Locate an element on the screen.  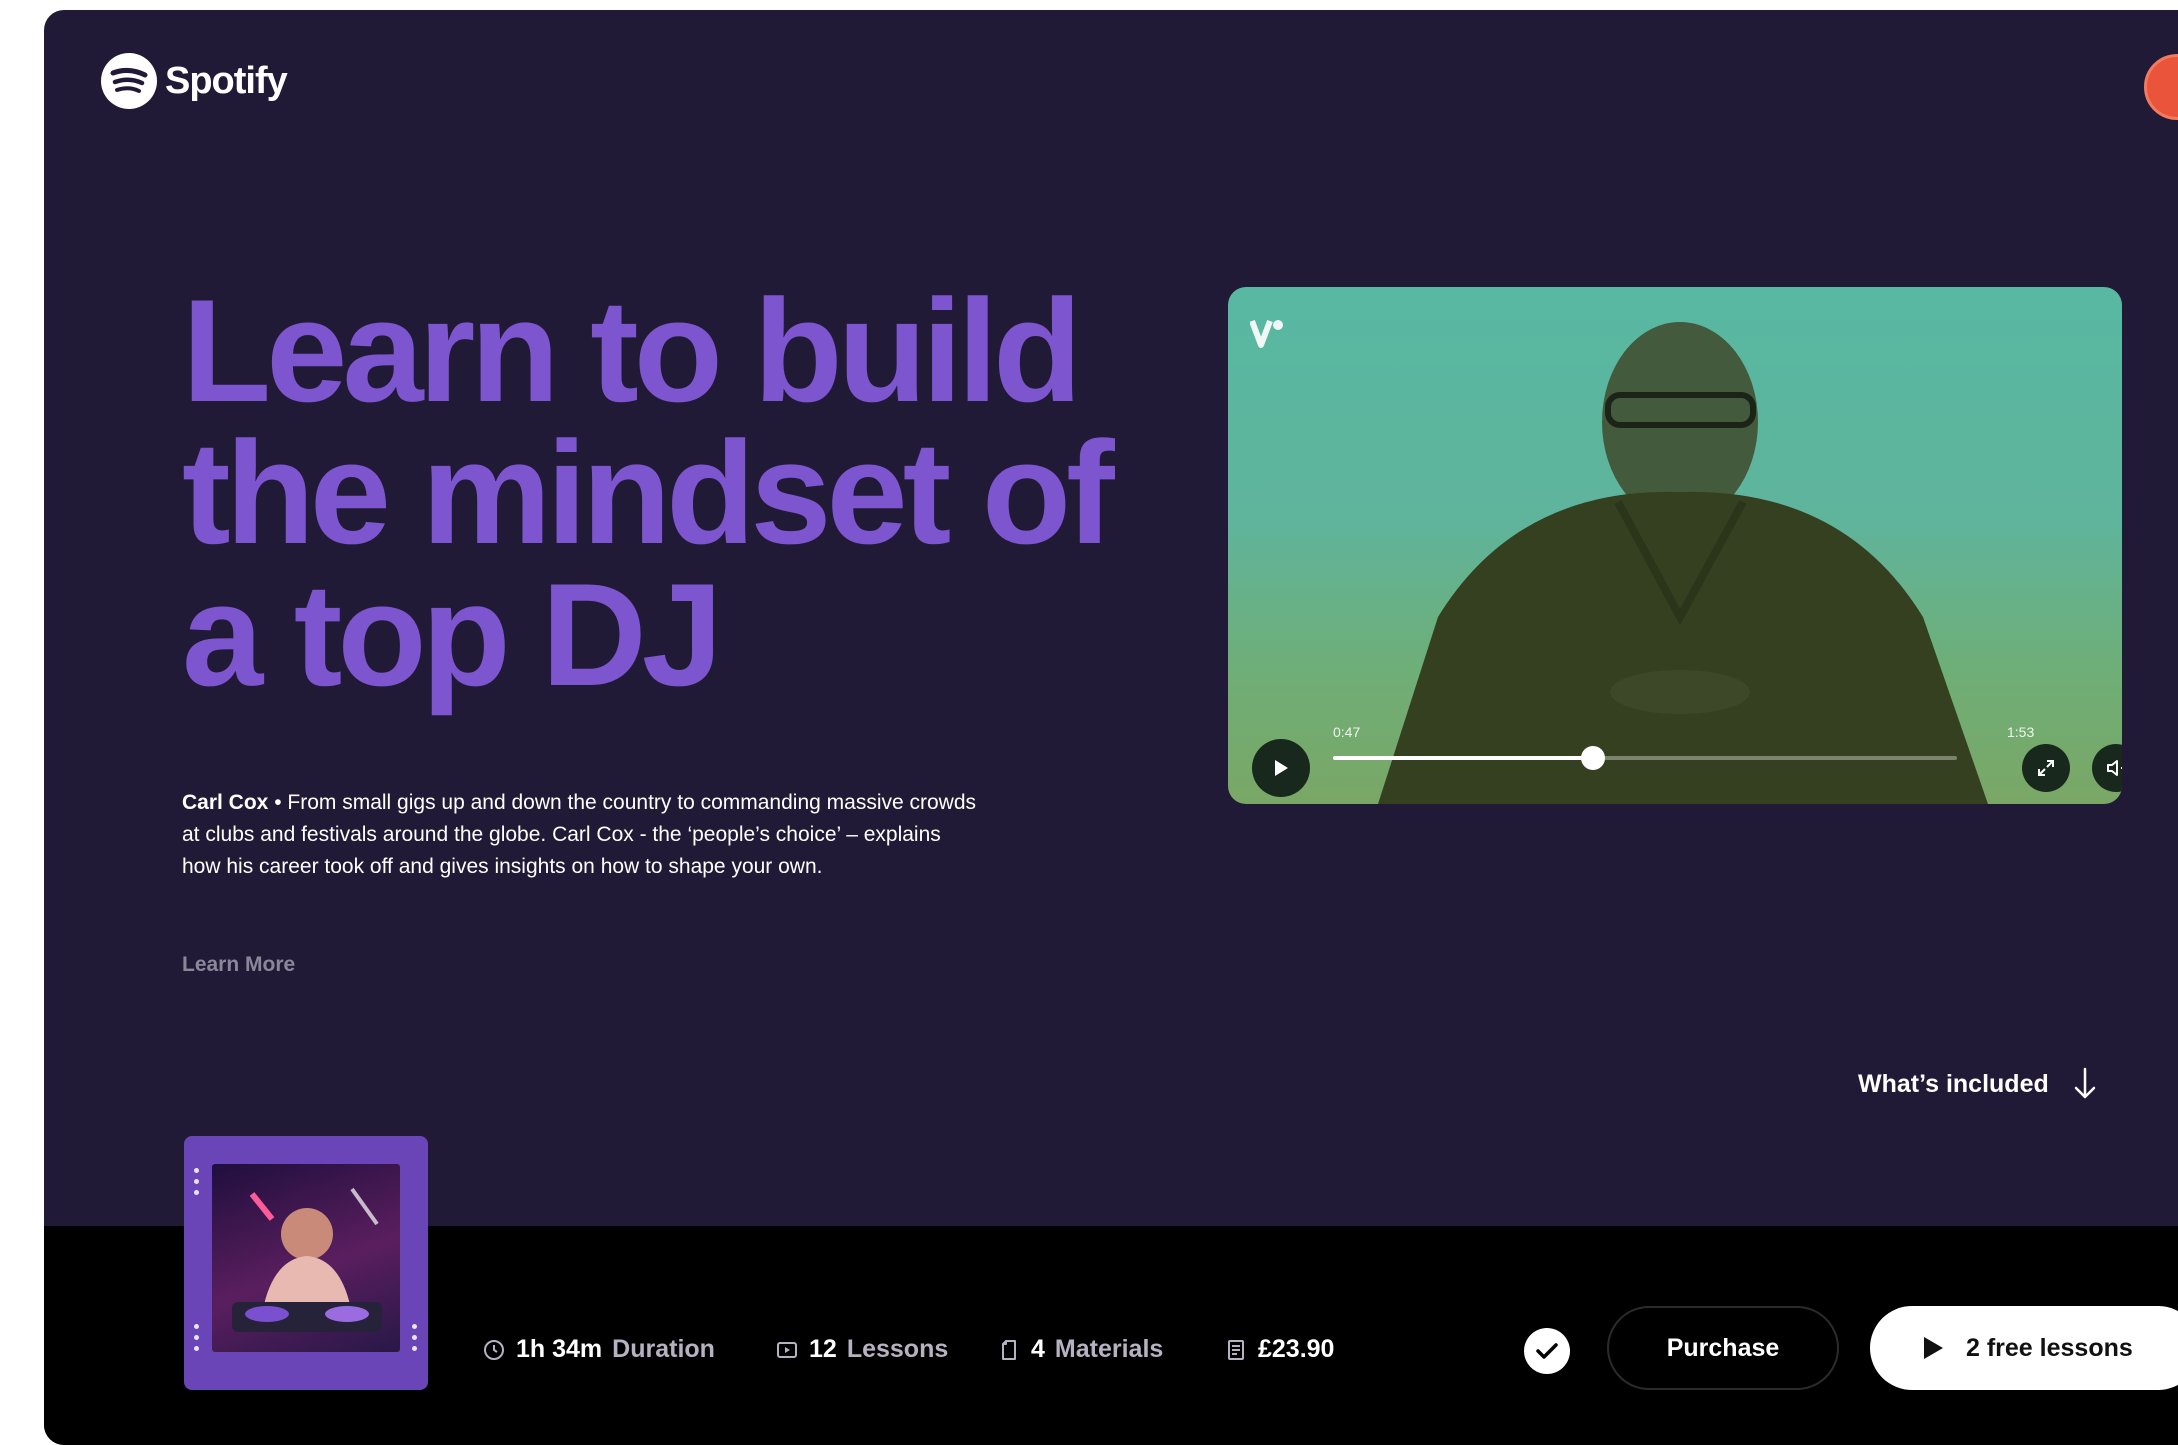
spotify-logo-icon is located at coordinates (129, 81).